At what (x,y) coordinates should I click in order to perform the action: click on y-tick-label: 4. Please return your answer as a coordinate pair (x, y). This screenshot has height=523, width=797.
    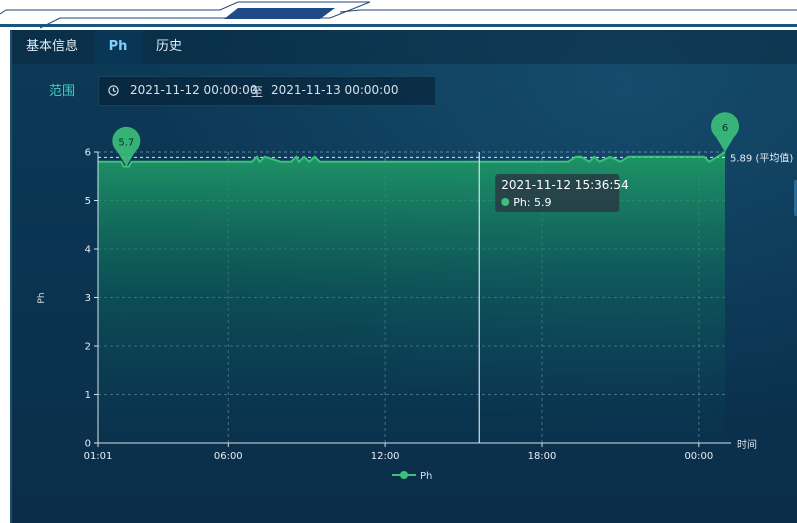
    Looking at the image, I should click on (88, 250).